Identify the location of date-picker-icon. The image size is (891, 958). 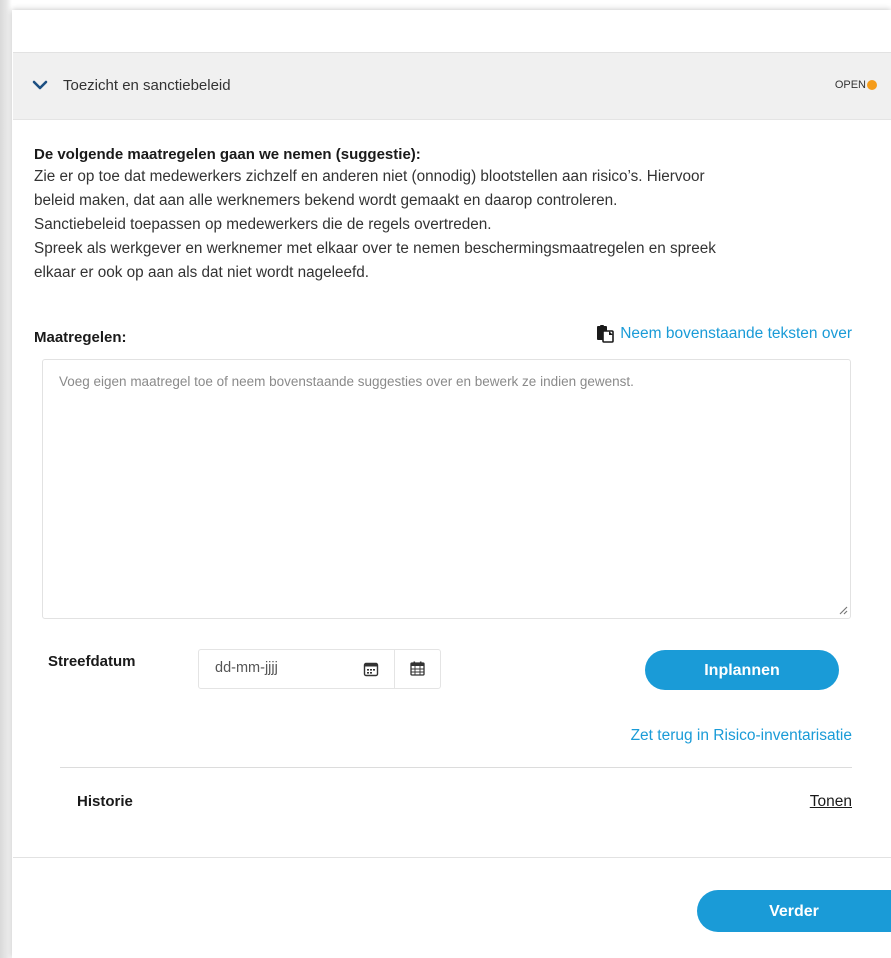
(371, 669).